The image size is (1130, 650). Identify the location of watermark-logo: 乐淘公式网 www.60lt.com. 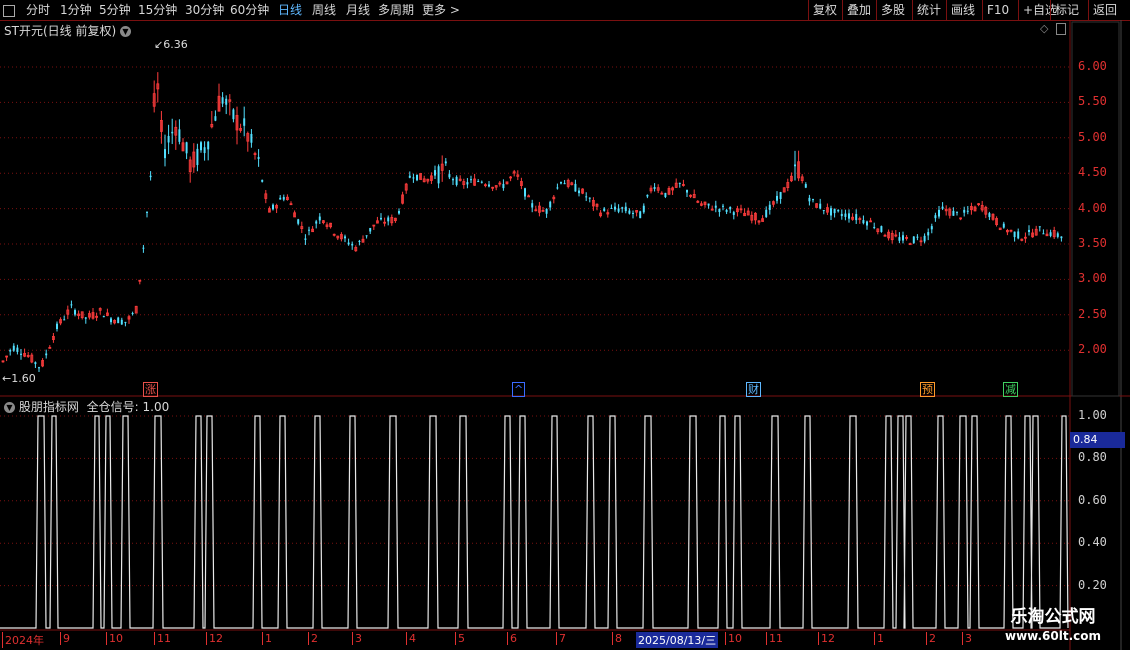
(1053, 625).